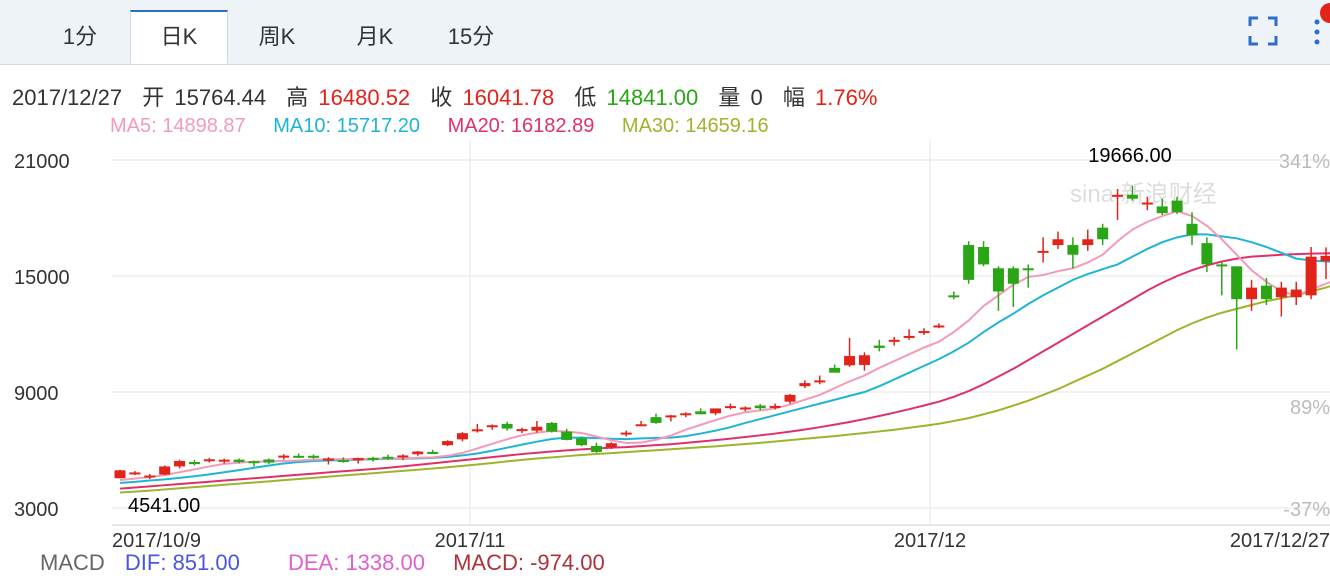 The image size is (1330, 584). Describe the element at coordinates (521, 126) in the screenshot. I see `ma20-legend: MA20: 16182.89` at that location.